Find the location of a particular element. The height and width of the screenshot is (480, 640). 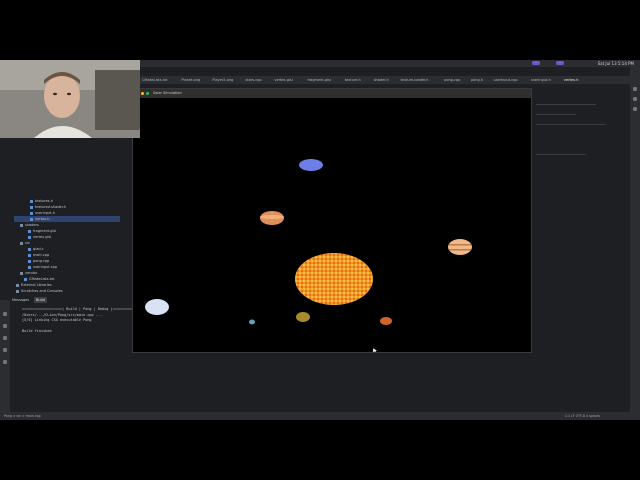

build-output-line: Build finished is located at coordinates (37, 331).